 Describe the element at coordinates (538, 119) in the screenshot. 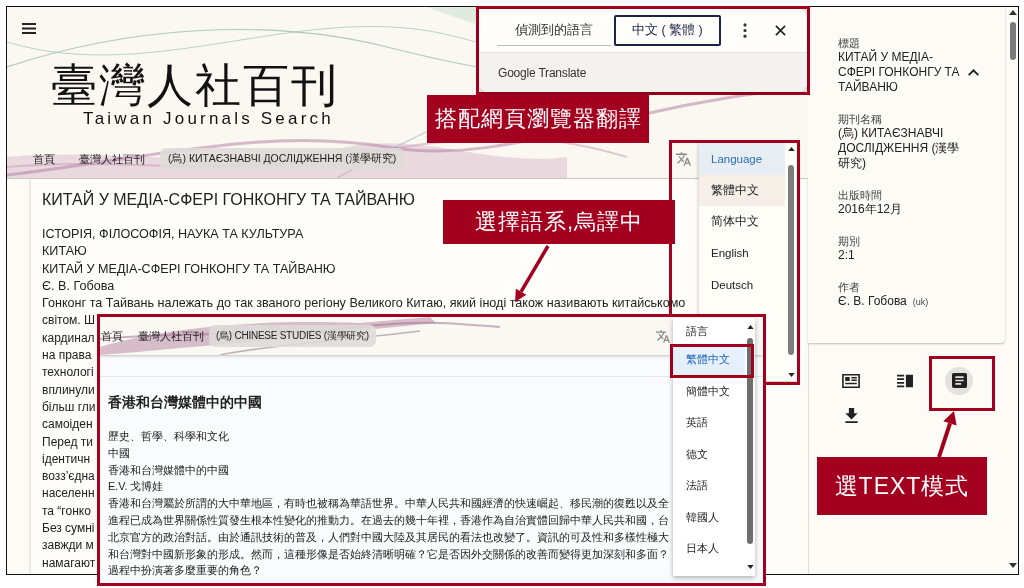

I see `callout-label: 搭配網頁瀏覽器翻譯` at that location.